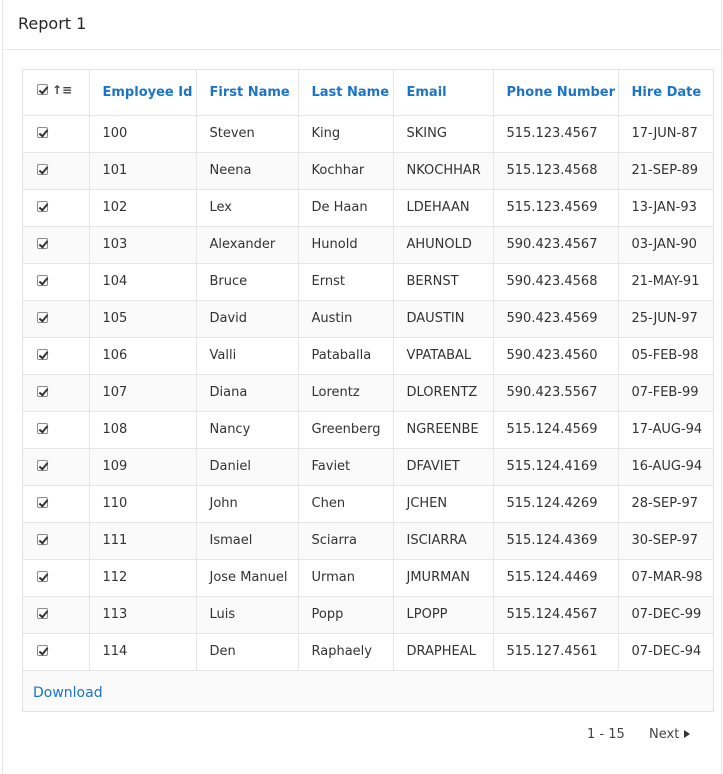 The width and height of the screenshot is (723, 774). Describe the element at coordinates (665, 504) in the screenshot. I see `table-cell: 28-SEP-97` at that location.